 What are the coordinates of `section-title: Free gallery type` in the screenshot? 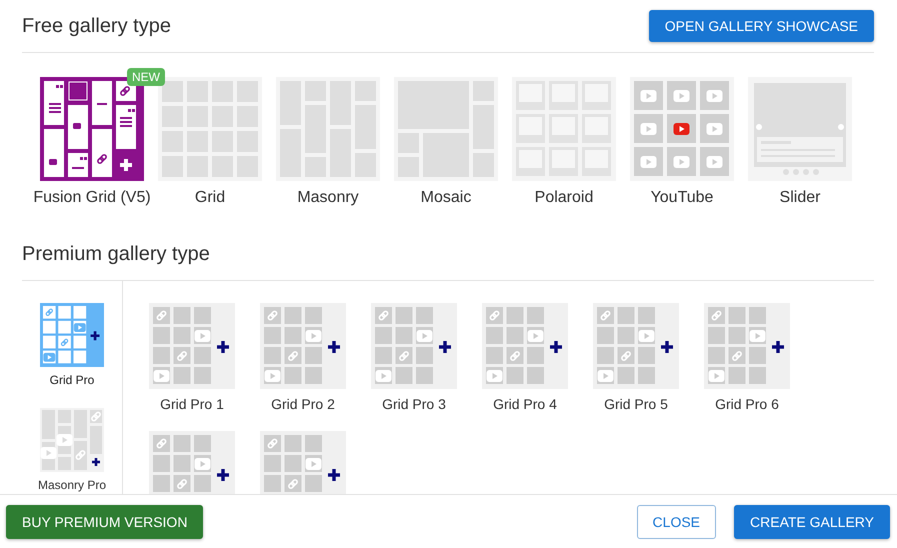 It's located at (96, 26).